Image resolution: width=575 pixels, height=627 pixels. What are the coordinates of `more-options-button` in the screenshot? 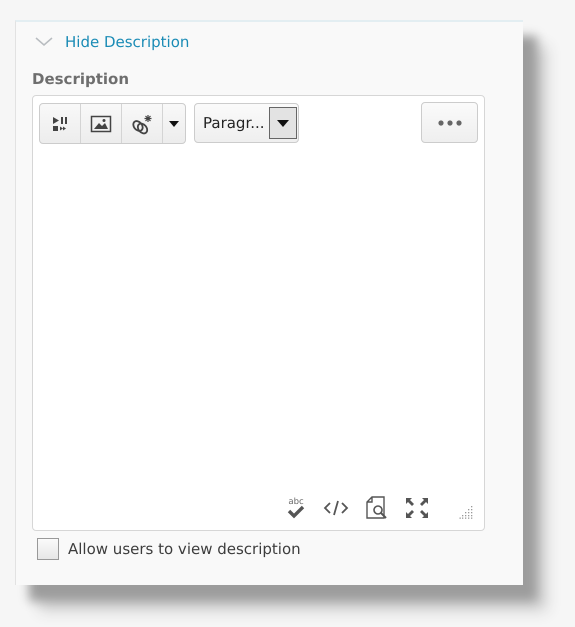 It's located at (449, 122).